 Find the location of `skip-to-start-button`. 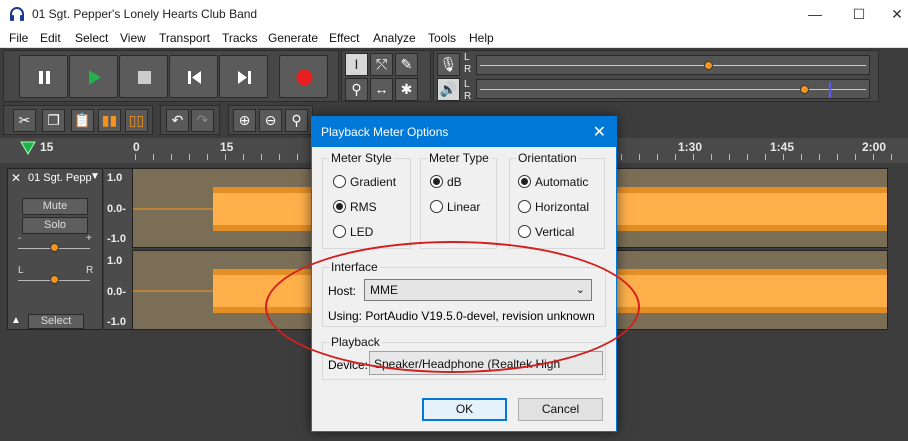

skip-to-start-button is located at coordinates (193, 76).